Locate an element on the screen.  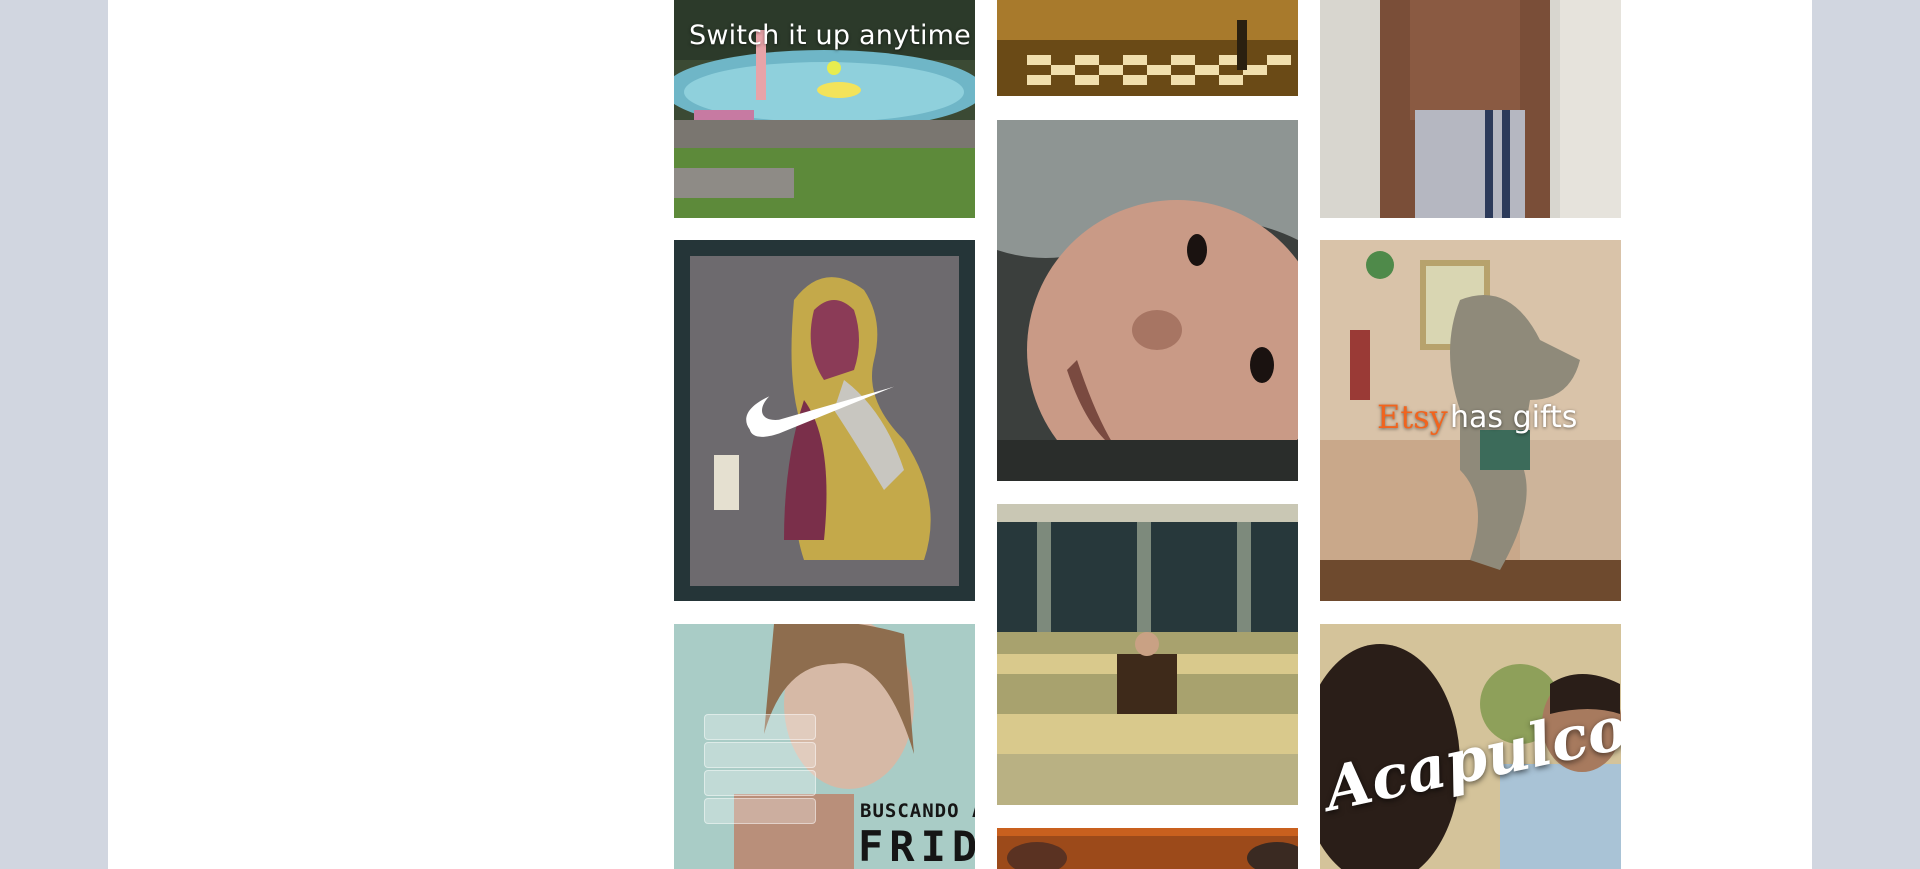
partial-scene-image is located at coordinates (1147, 848).